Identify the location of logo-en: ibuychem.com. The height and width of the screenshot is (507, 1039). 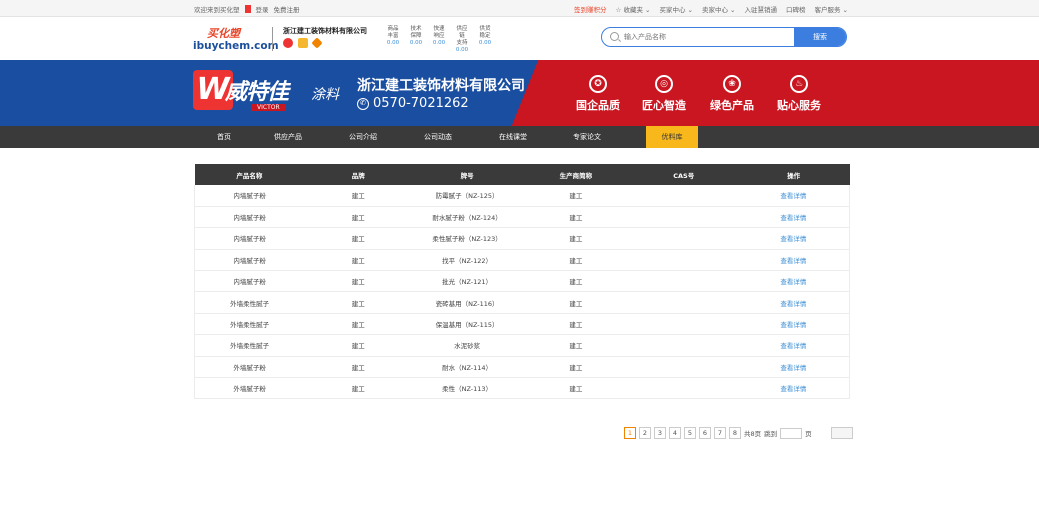
(236, 46).